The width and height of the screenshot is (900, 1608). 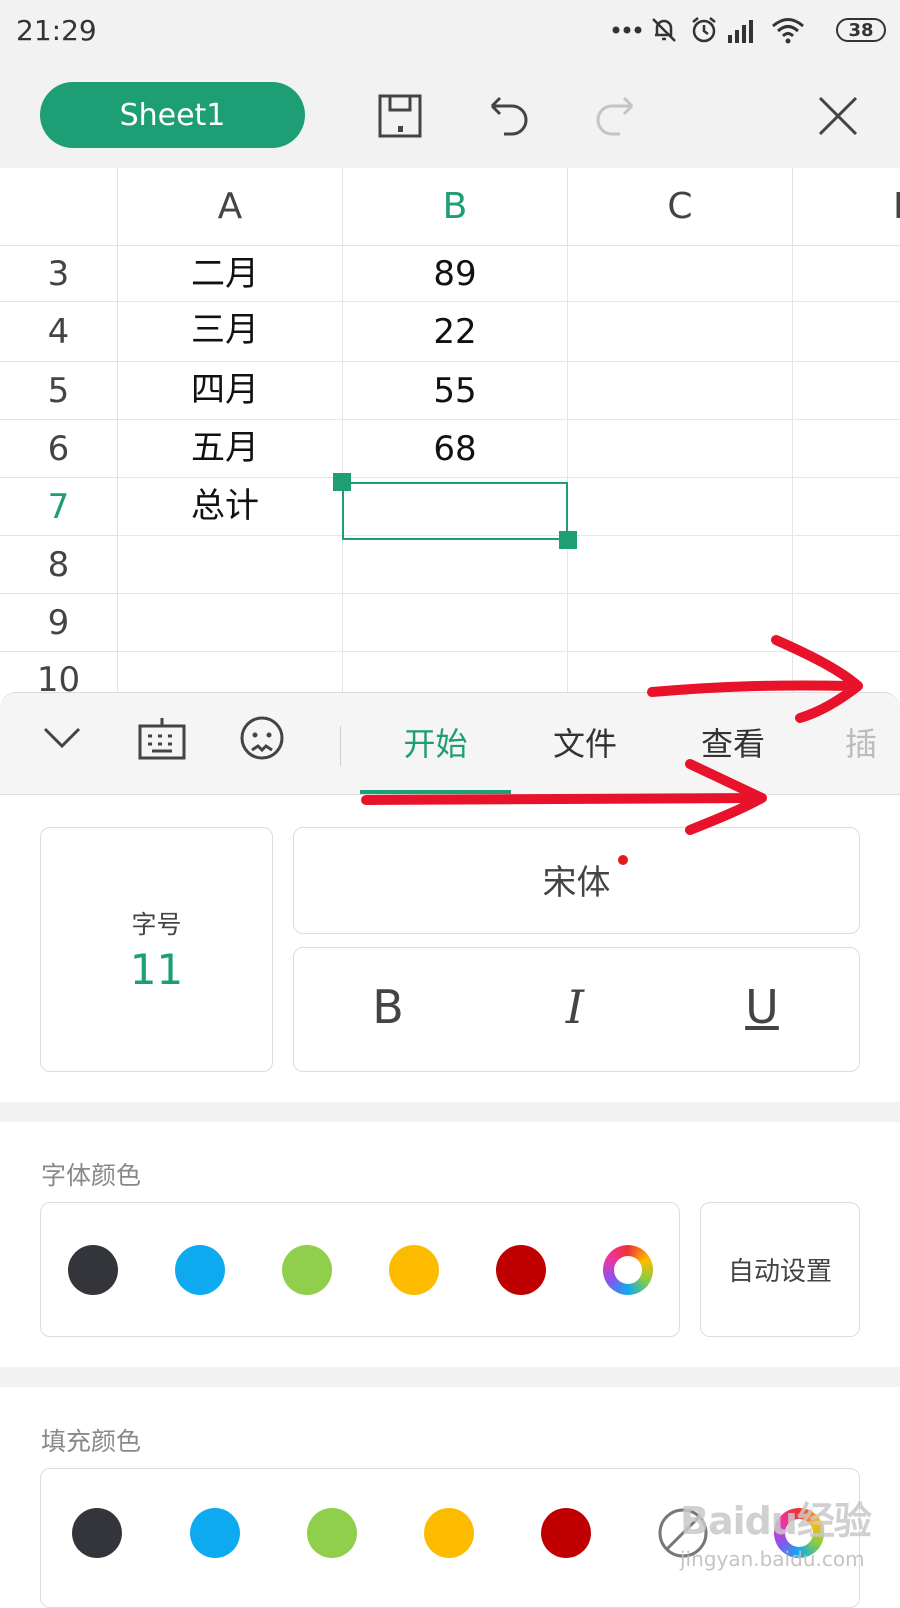 What do you see at coordinates (340, 746) in the screenshot?
I see `ribbon-divider` at bounding box center [340, 746].